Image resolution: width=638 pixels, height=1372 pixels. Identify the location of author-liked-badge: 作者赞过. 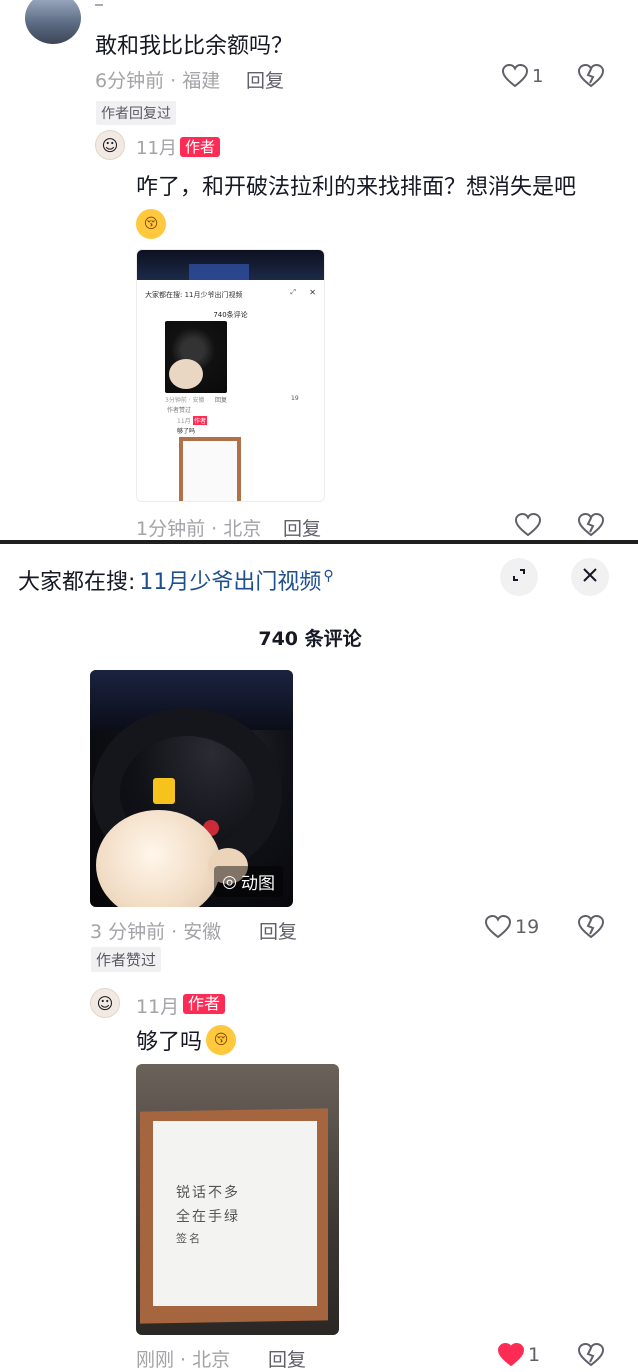
(126, 959).